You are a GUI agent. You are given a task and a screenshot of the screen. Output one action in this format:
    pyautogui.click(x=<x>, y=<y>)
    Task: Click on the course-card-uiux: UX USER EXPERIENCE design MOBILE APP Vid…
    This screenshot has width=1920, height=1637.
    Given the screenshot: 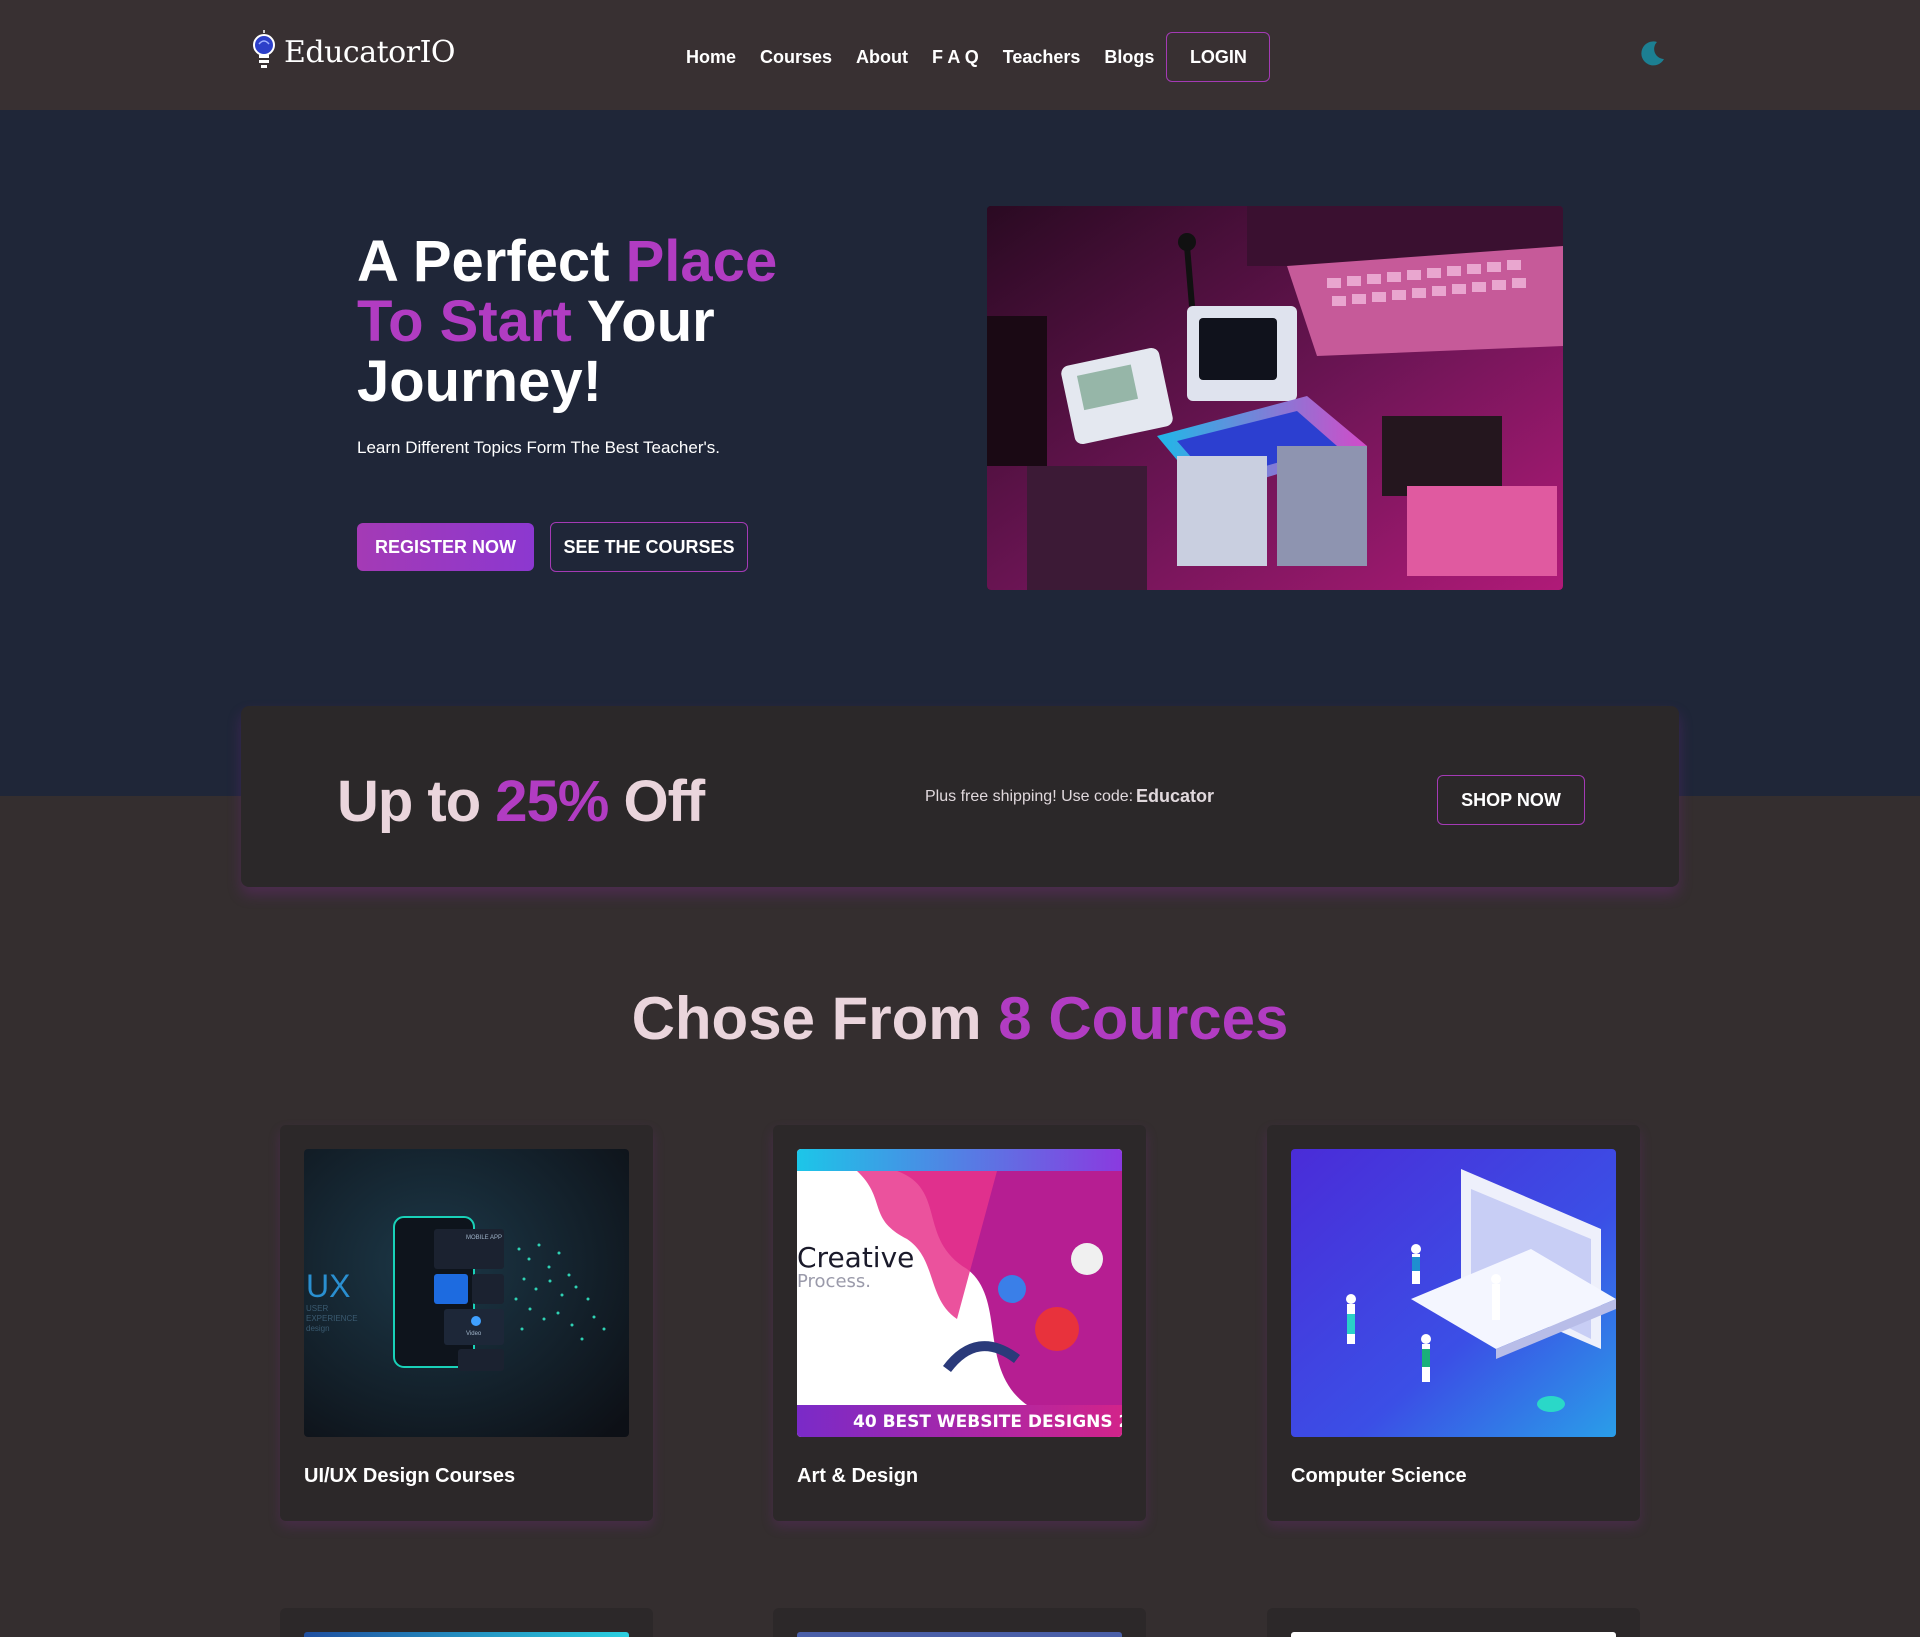 What is the action you would take?
    pyautogui.click(x=466, y=1323)
    